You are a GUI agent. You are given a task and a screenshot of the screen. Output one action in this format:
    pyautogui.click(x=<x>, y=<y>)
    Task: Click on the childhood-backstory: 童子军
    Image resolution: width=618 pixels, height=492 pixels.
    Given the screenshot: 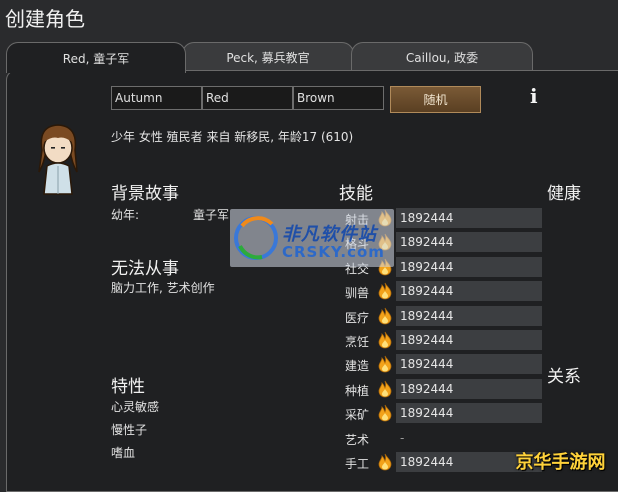 What is the action you would take?
    pyautogui.click(x=211, y=214)
    